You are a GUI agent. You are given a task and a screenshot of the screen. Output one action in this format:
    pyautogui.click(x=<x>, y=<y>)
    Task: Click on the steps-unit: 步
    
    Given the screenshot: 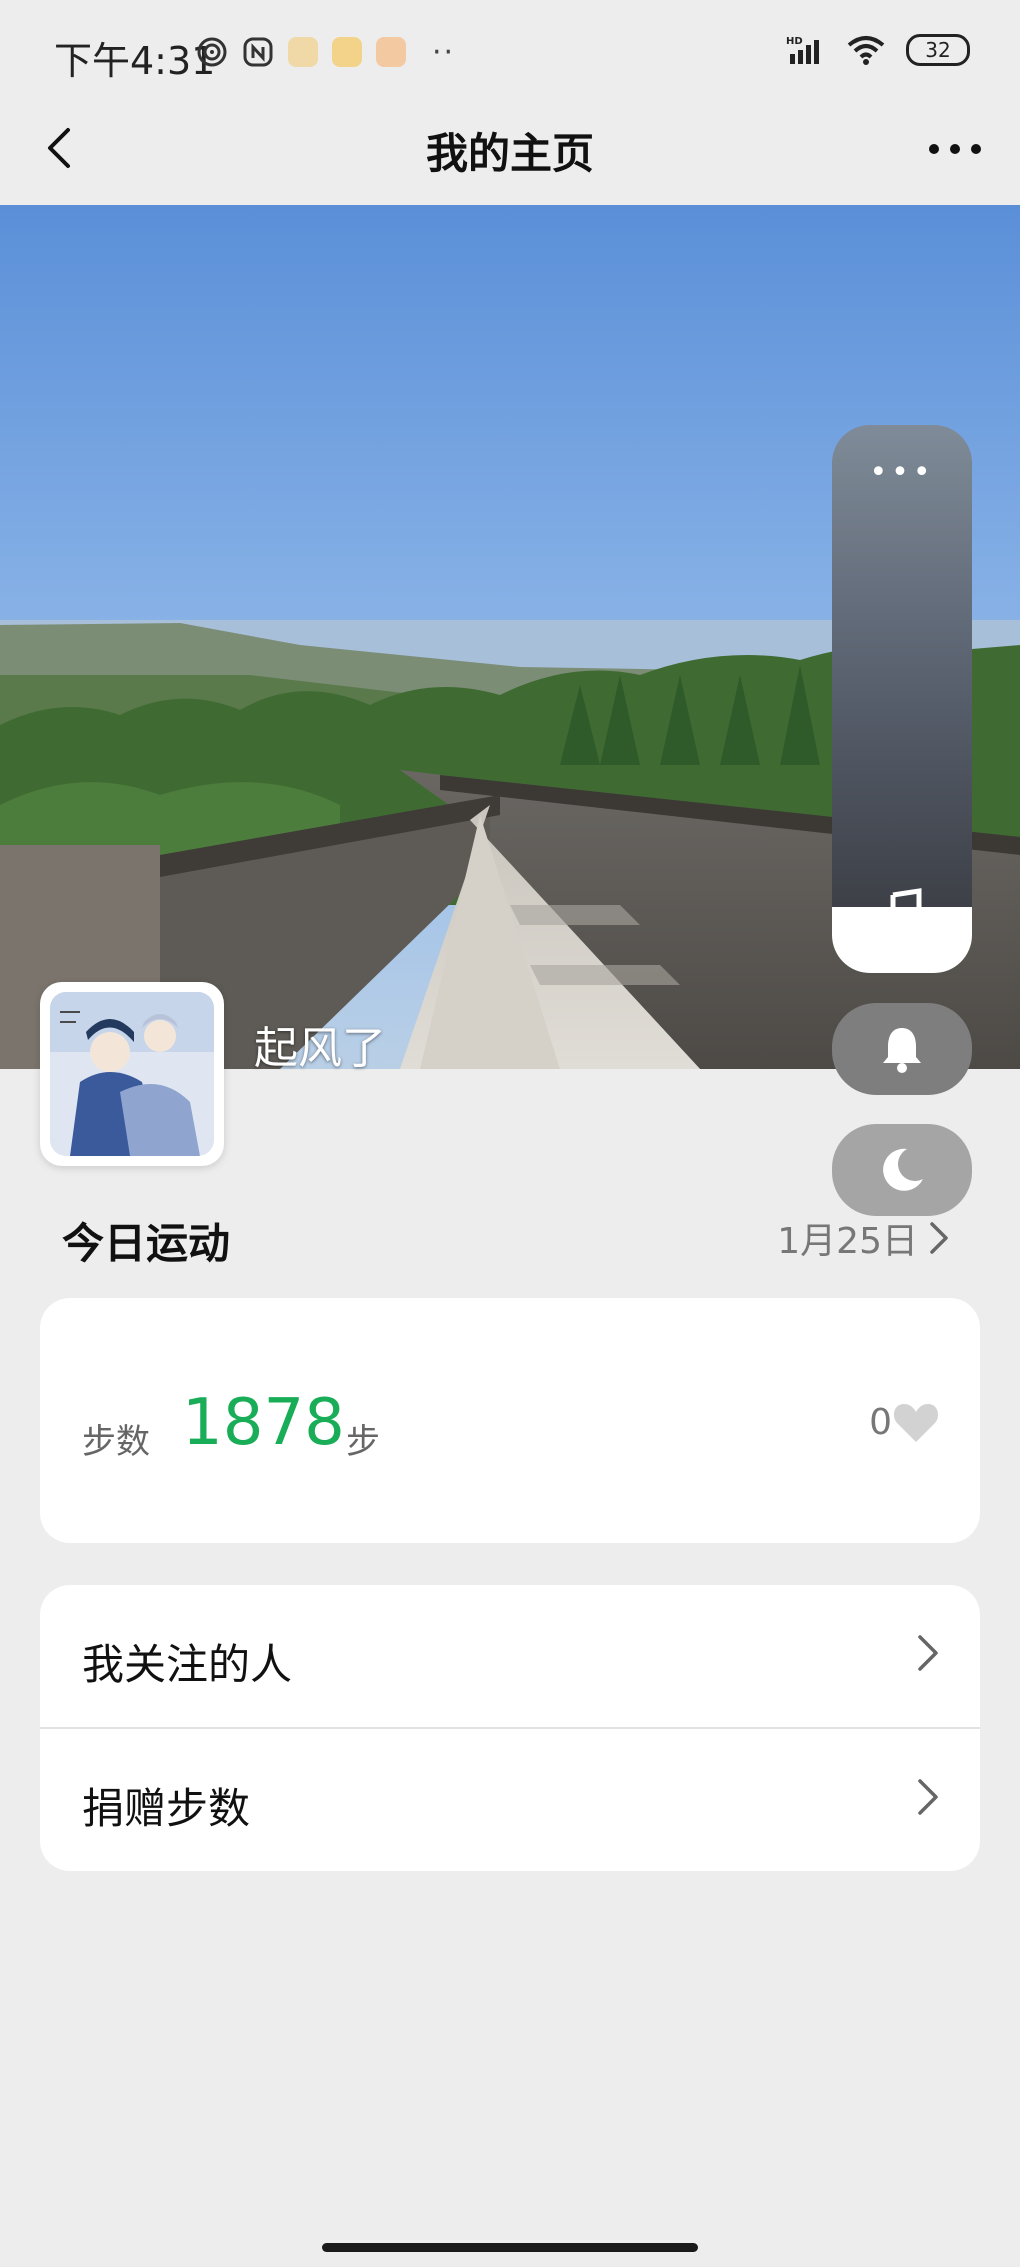 What is the action you would take?
    pyautogui.click(x=363, y=1442)
    